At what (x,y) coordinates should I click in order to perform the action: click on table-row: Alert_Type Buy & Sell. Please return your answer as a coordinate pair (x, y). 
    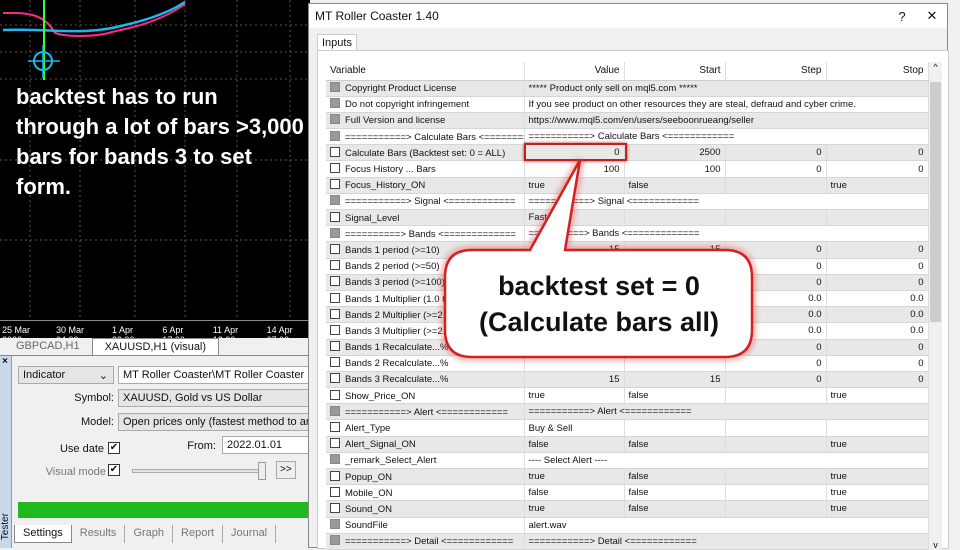
    Looking at the image, I should click on (627, 428).